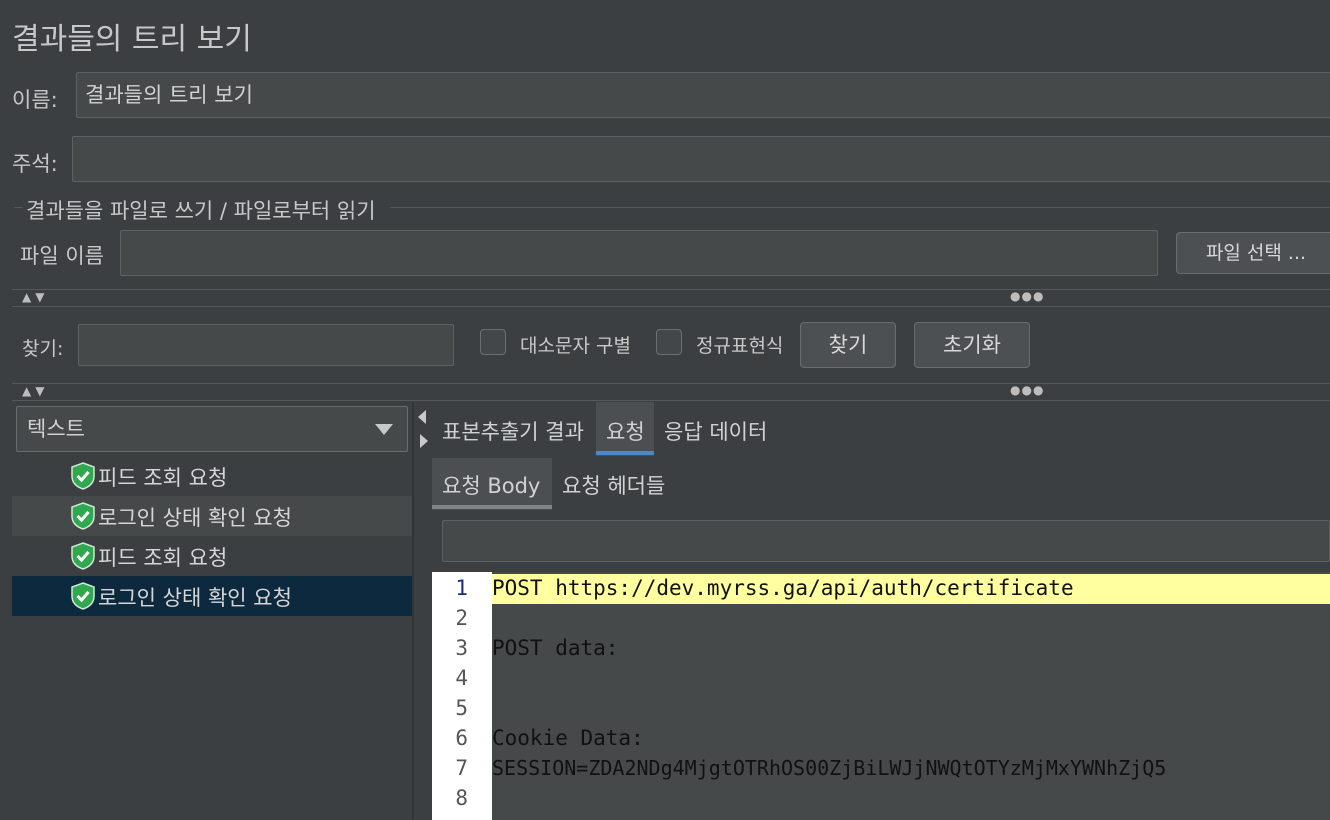 The height and width of the screenshot is (820, 1330). Describe the element at coordinates (266, 345) in the screenshot. I see `search-input` at that location.